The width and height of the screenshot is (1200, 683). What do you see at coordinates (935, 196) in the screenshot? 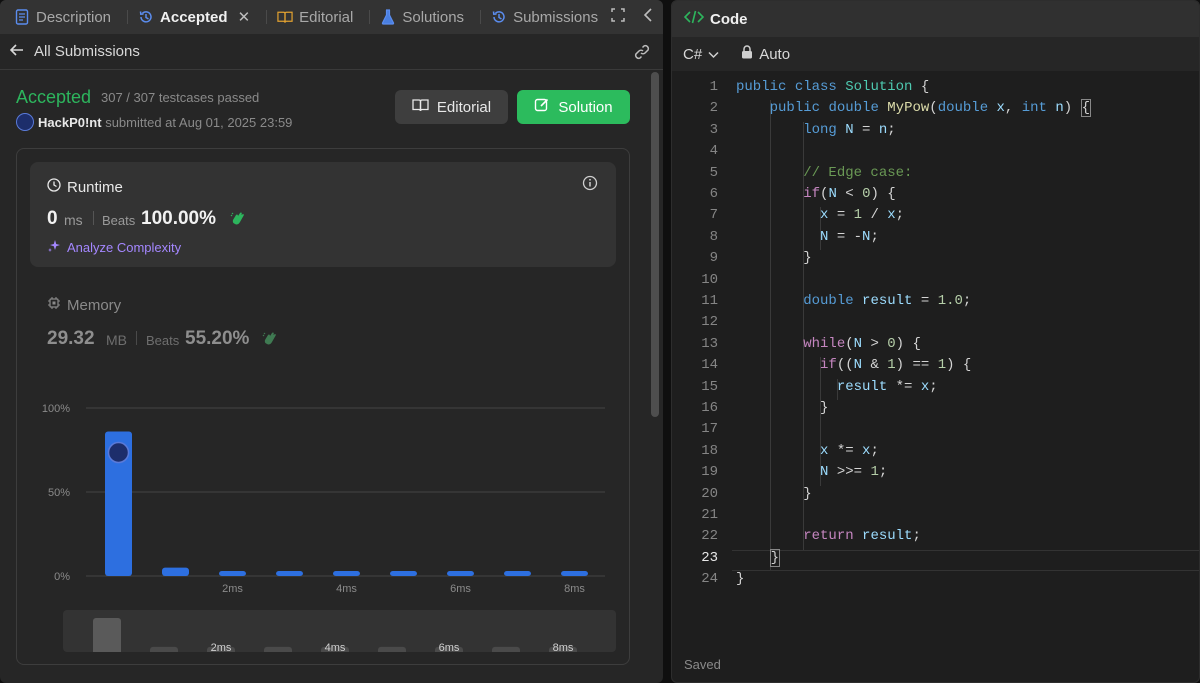
I see `code-line: 6 if(N < 0) {` at bounding box center [935, 196].